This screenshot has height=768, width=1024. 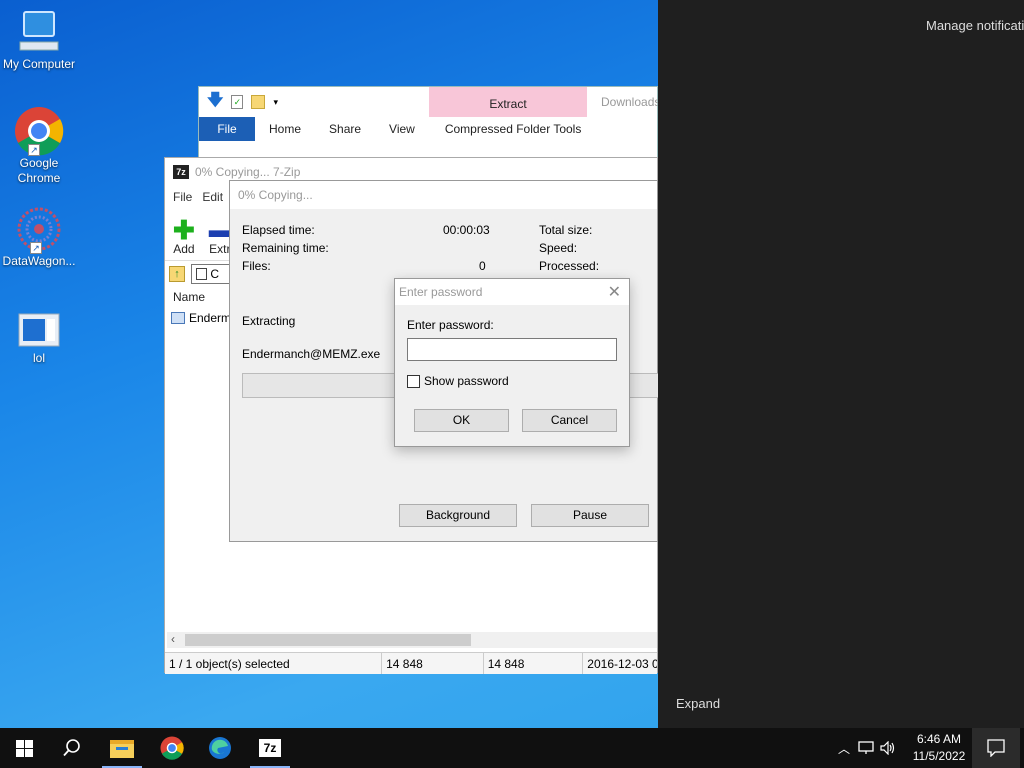 I want to click on archive-icon, so click(x=201, y=274).